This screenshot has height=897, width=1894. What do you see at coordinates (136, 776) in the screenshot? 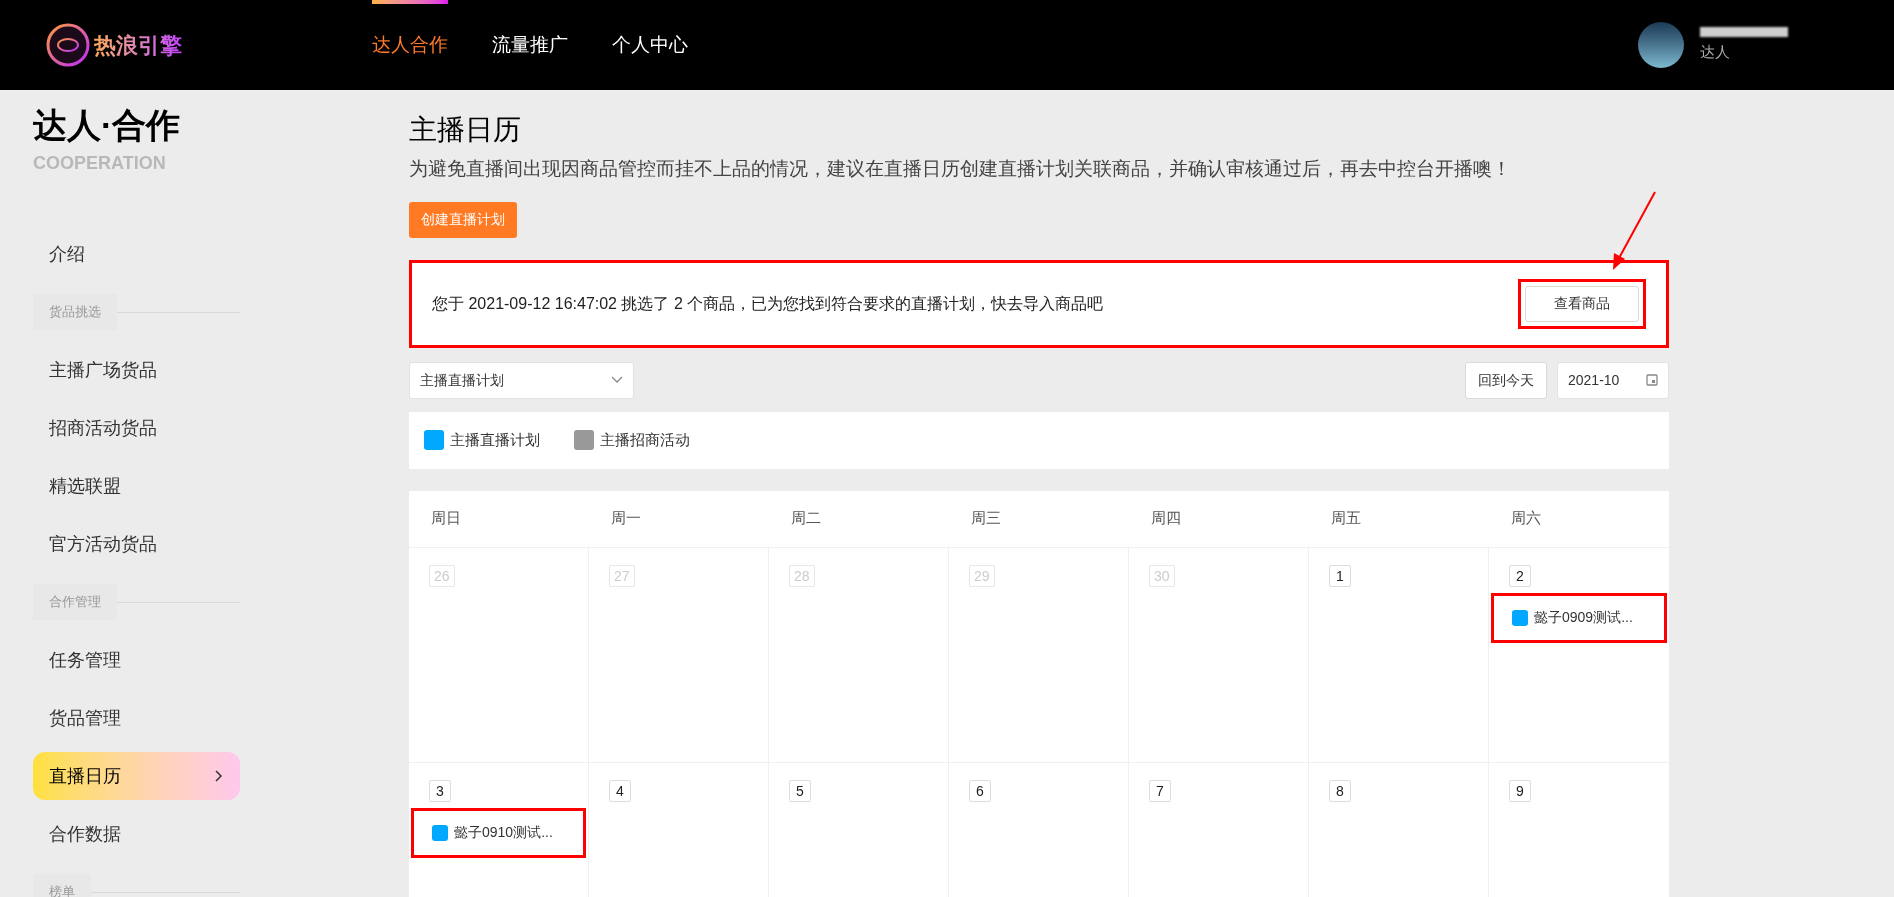
I see `sidebar-item: 直播日历` at bounding box center [136, 776].